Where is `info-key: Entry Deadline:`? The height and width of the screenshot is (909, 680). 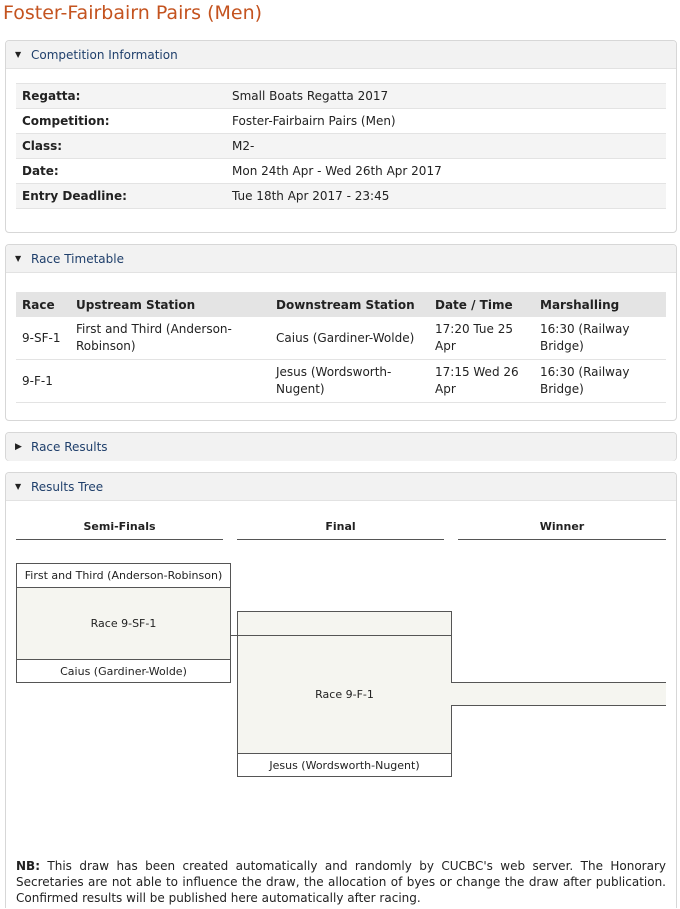
info-key: Entry Deadline: is located at coordinates (121, 196).